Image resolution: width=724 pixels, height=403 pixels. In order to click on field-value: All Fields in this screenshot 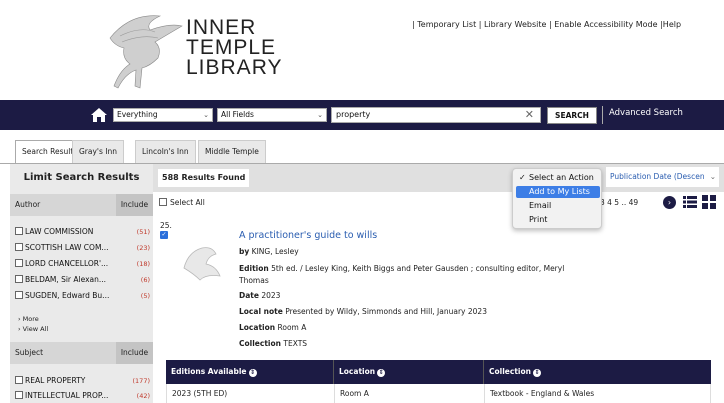, I will do `click(237, 114)`.